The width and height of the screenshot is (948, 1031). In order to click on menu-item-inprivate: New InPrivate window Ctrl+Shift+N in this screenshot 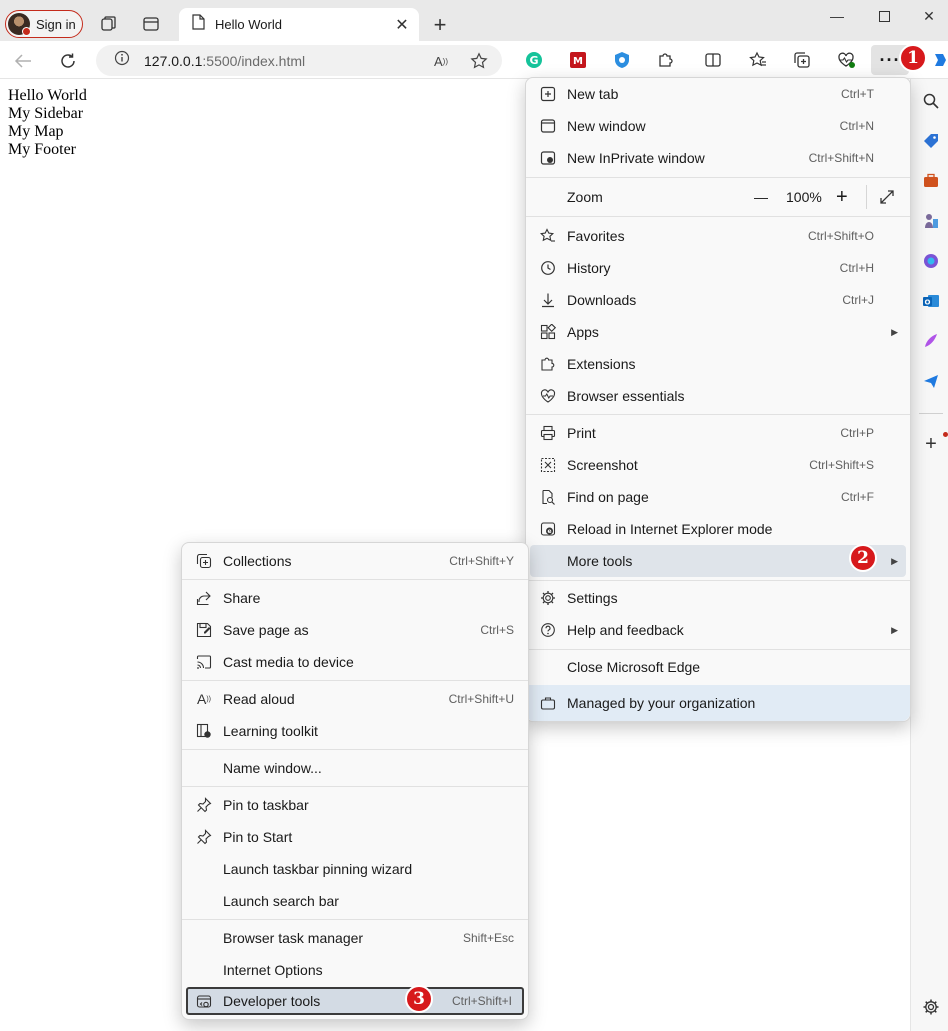, I will do `click(718, 158)`.